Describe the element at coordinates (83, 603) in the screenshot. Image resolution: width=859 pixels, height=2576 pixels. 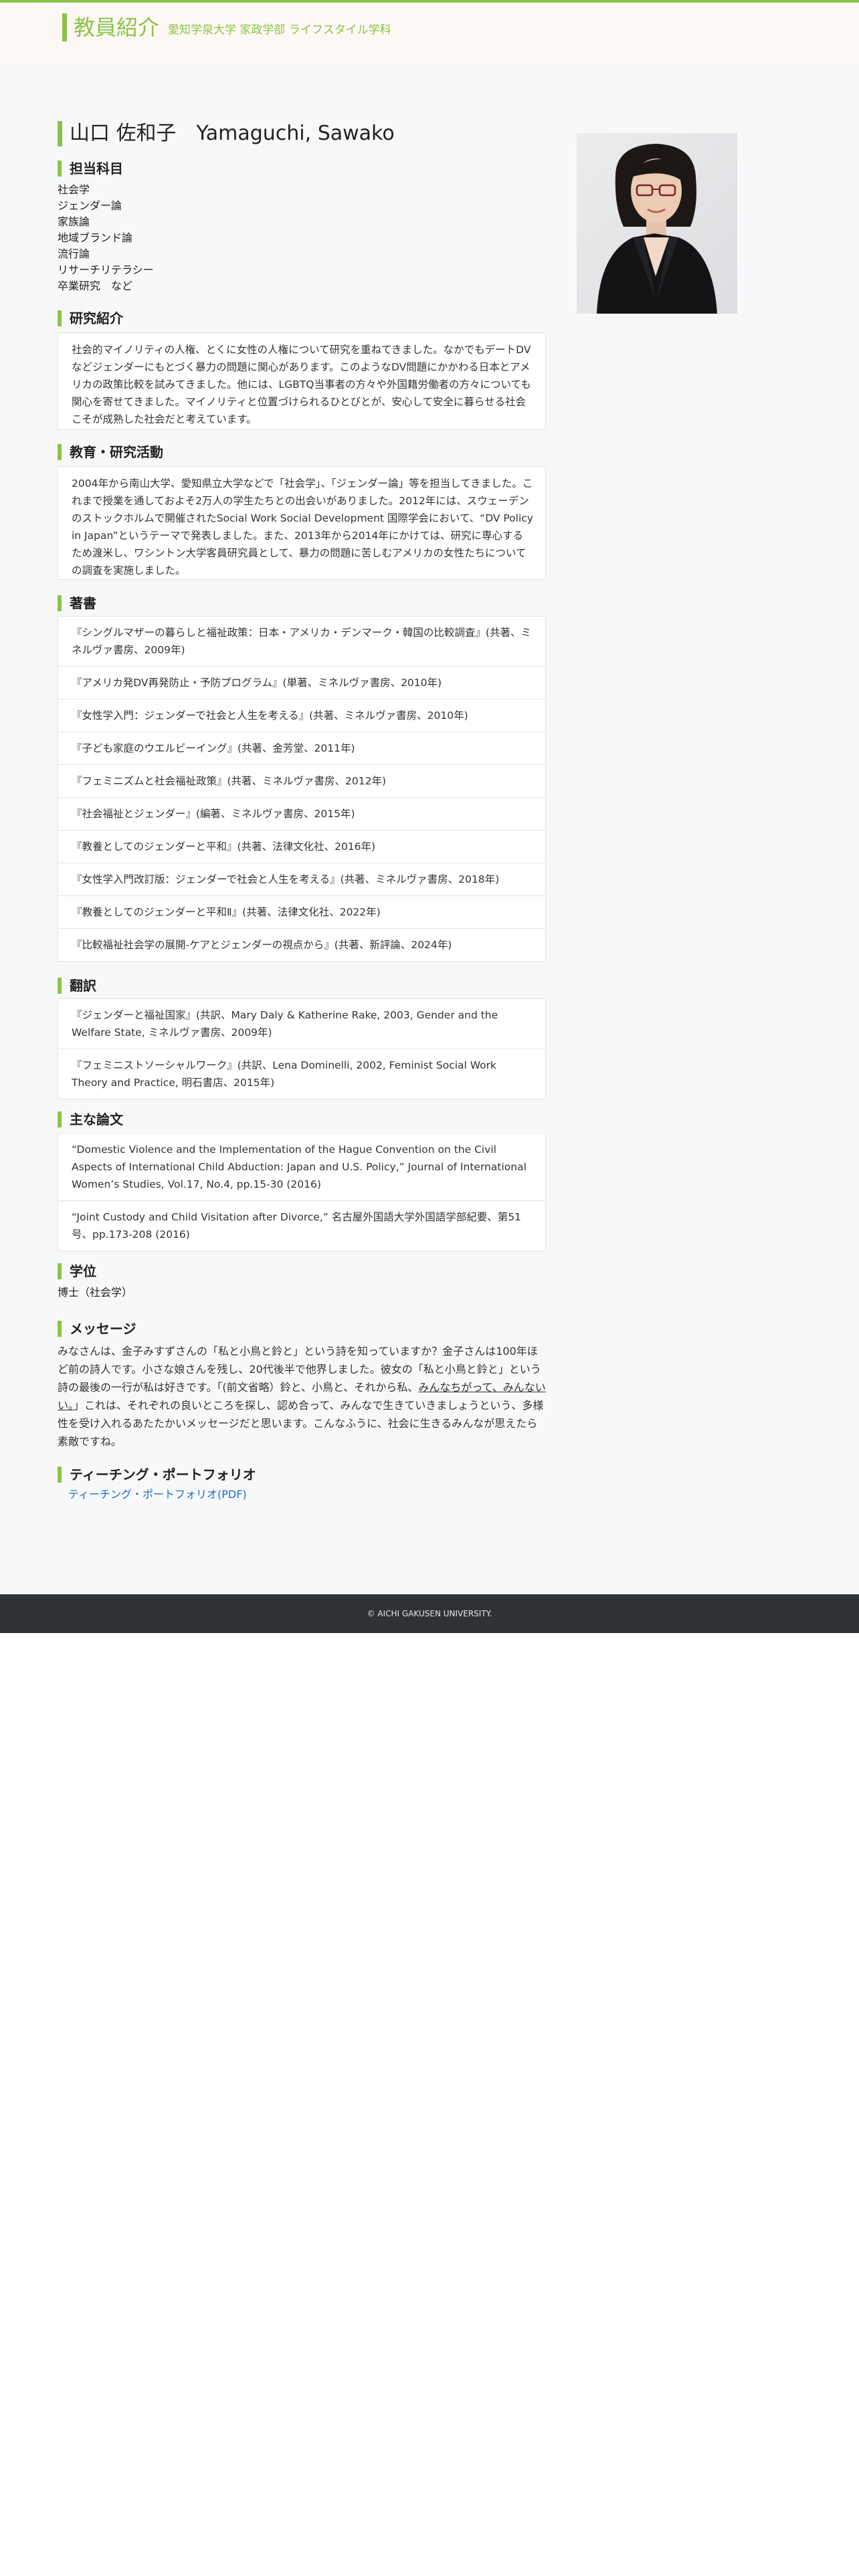
I see `books-heading: 著書` at that location.